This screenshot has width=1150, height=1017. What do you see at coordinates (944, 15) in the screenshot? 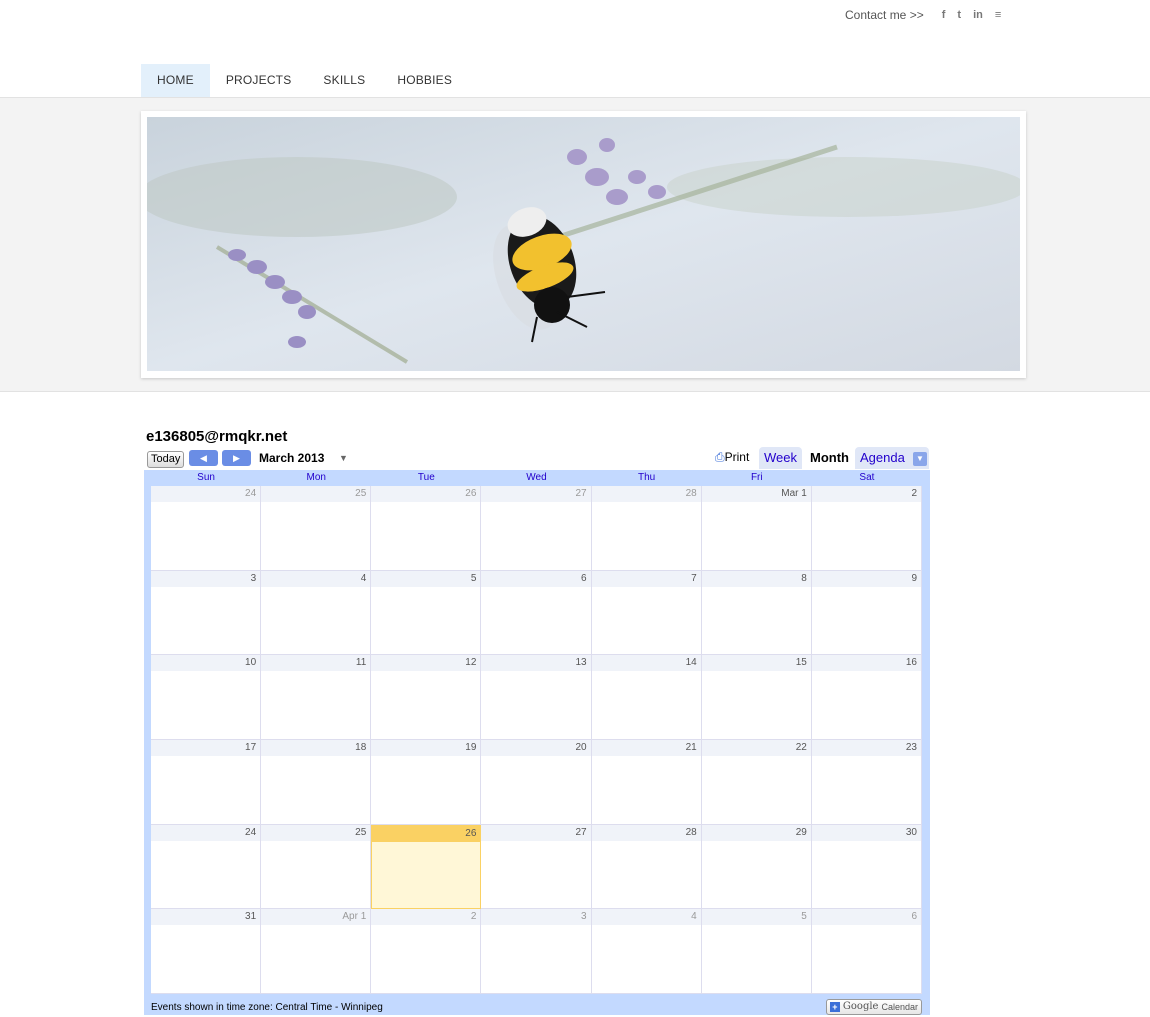
I see `facebook-icon: f` at bounding box center [944, 15].